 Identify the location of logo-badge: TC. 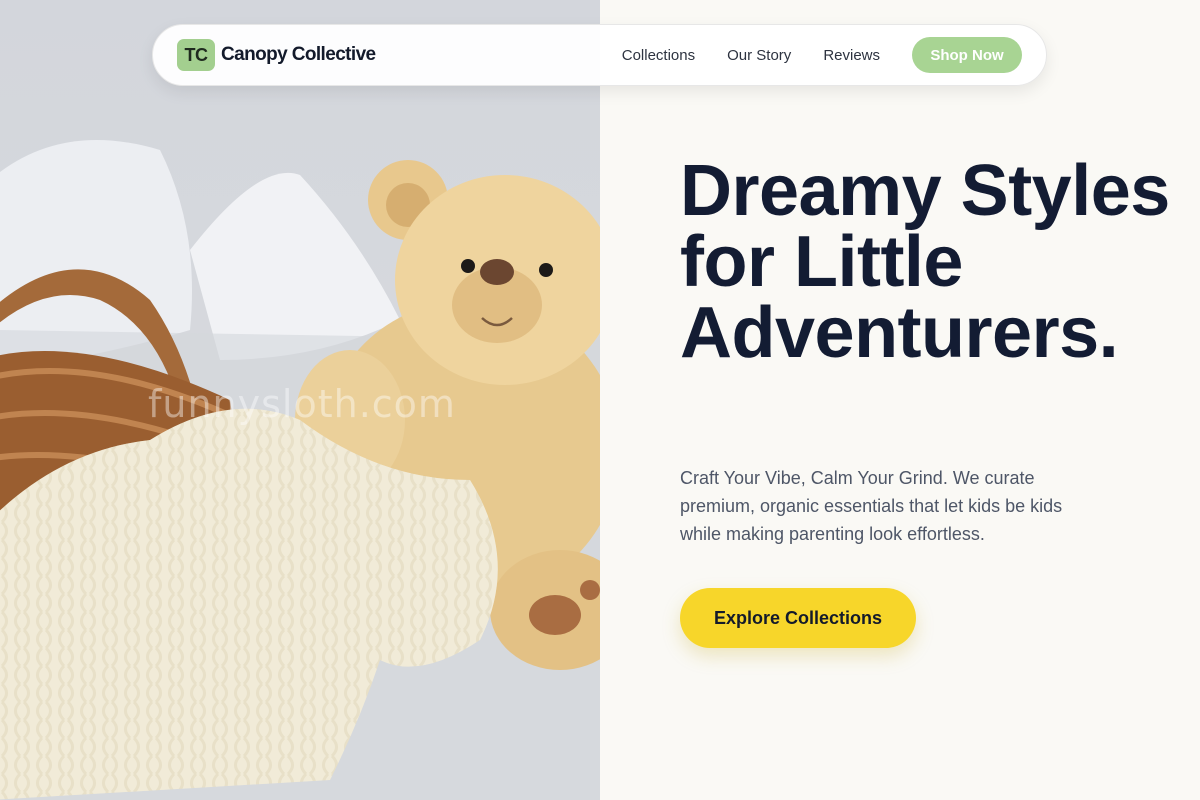
(196, 55).